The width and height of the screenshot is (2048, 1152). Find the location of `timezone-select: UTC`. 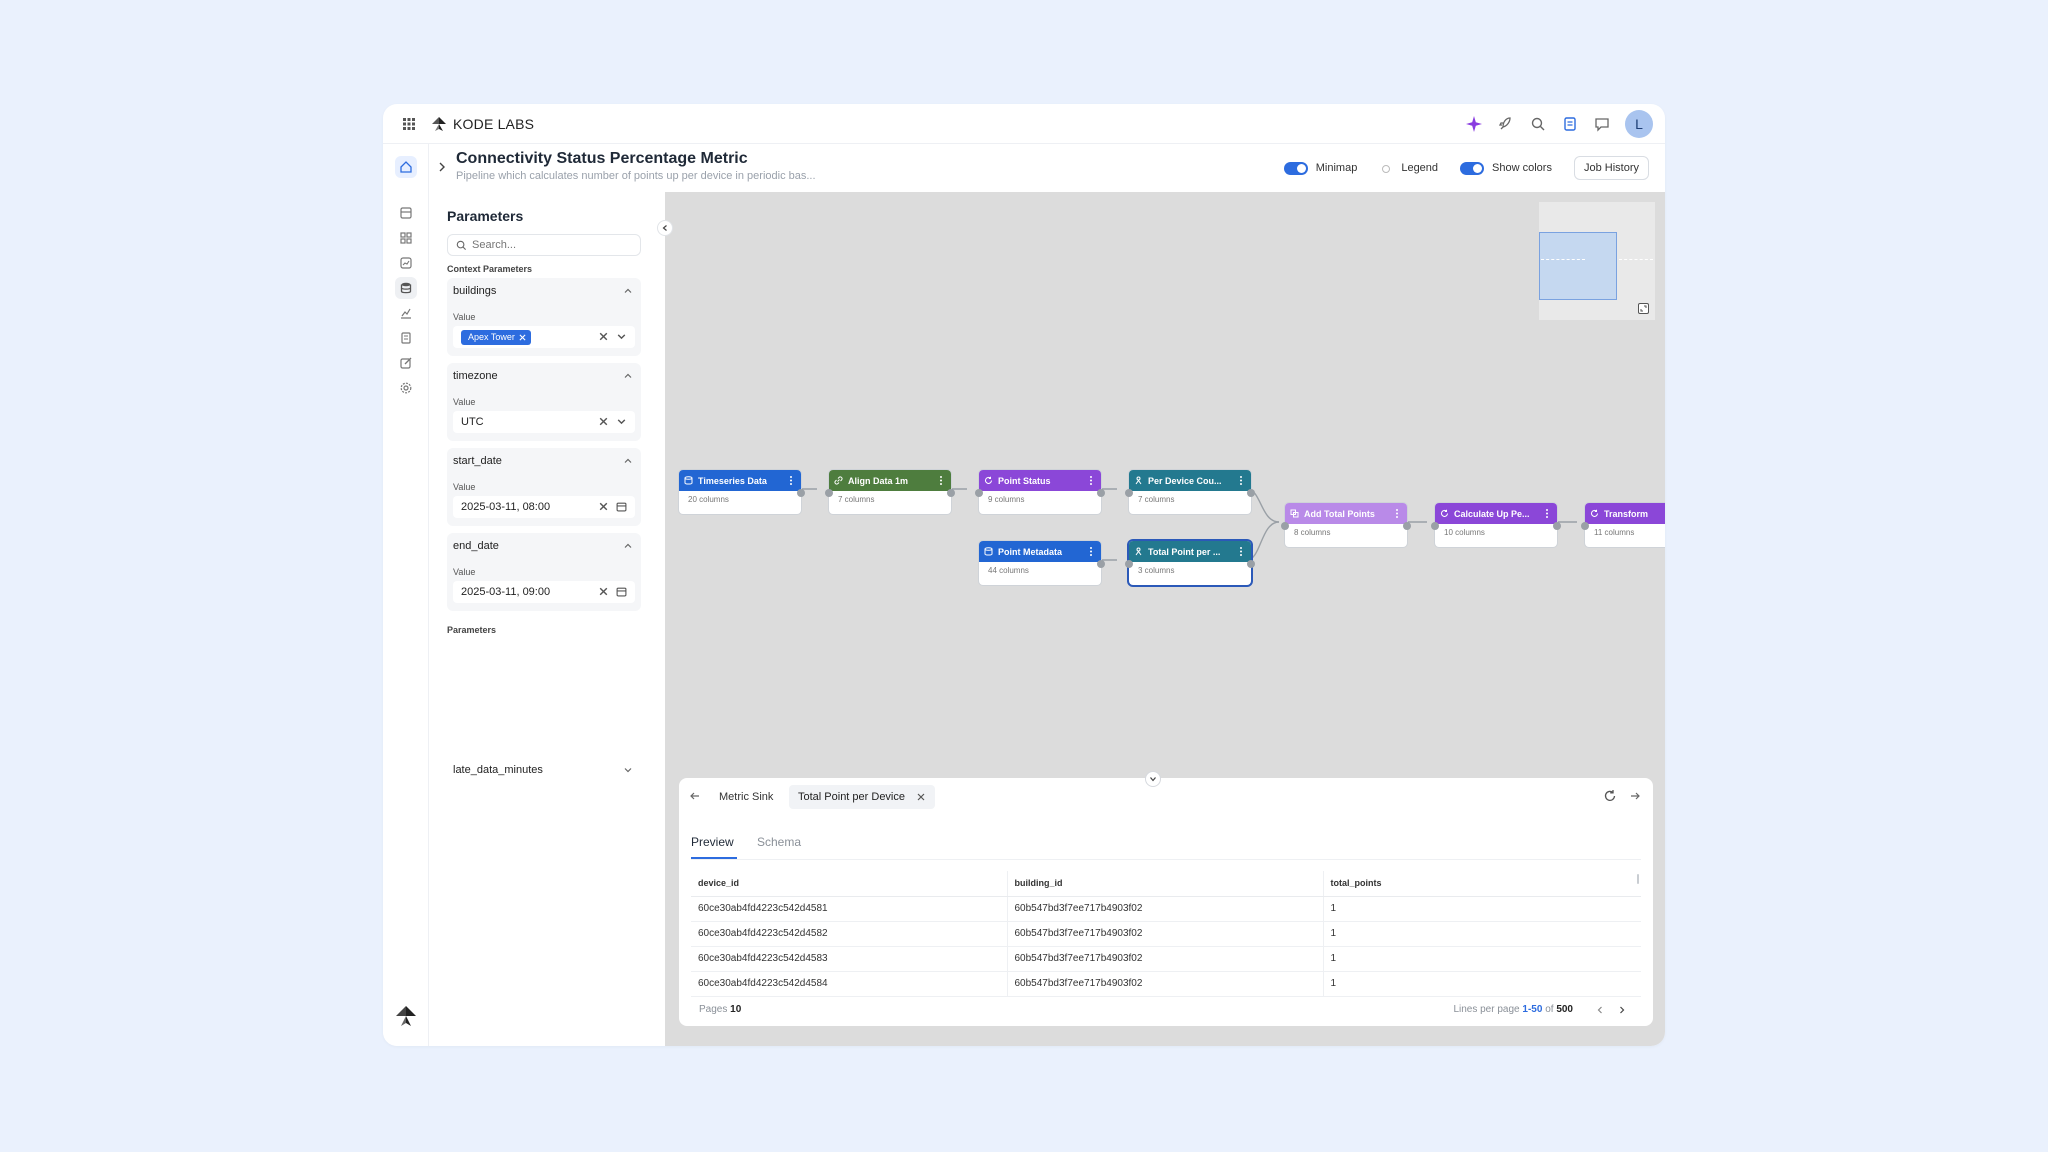

timezone-select: UTC is located at coordinates (544, 422).